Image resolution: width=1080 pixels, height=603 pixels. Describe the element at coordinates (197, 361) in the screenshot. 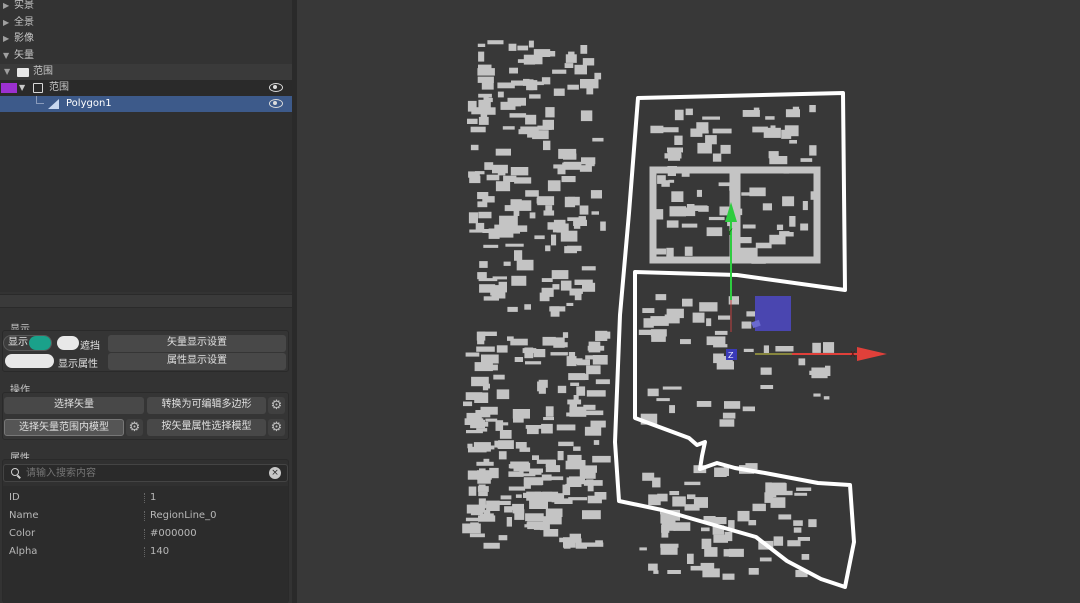

I see `attr-display-settings-button: 属性显示设置` at that location.